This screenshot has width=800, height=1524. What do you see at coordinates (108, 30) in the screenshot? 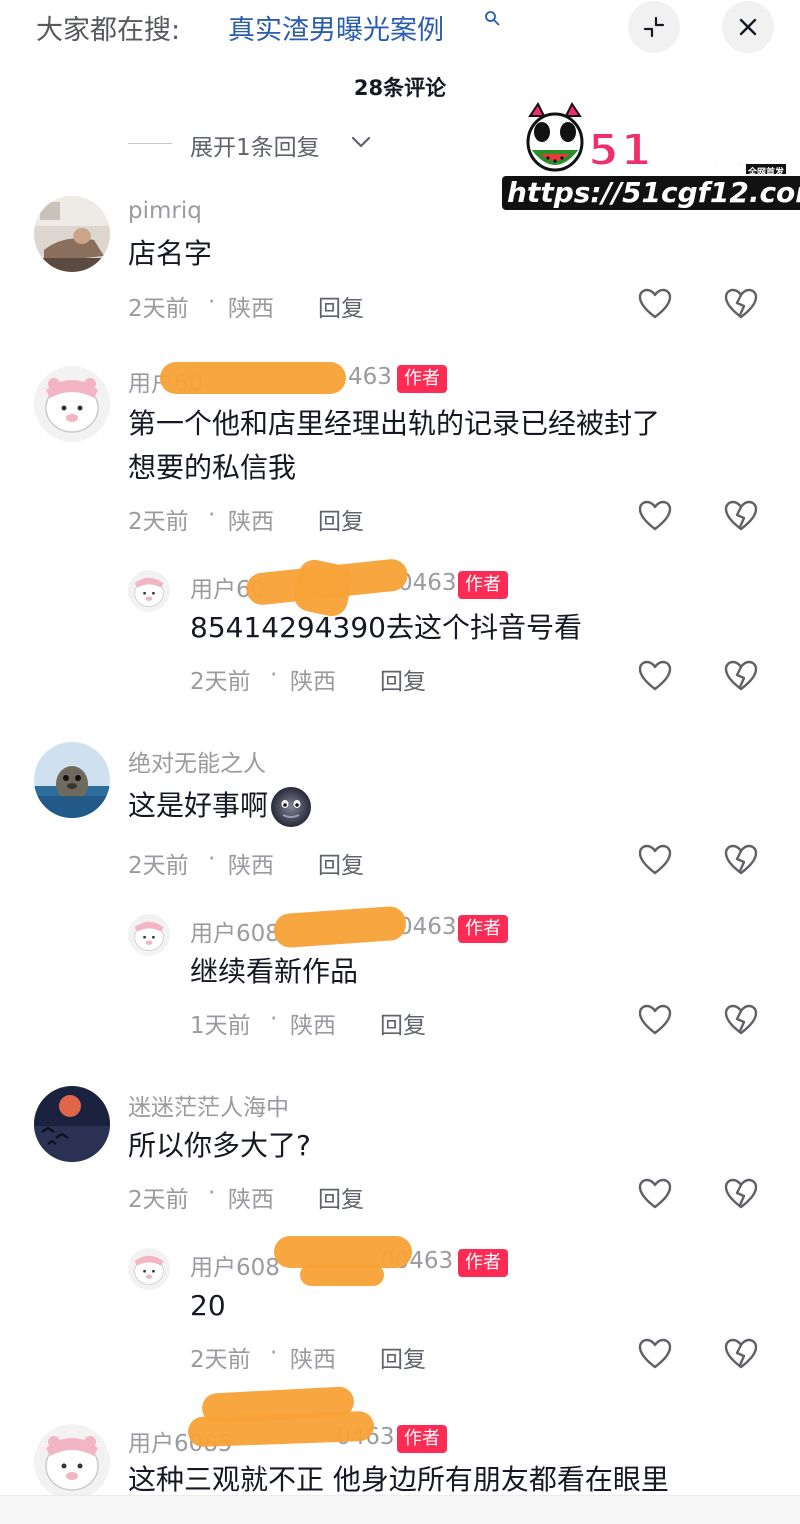
I see `search-prefix-label: 大家都在搜:` at bounding box center [108, 30].